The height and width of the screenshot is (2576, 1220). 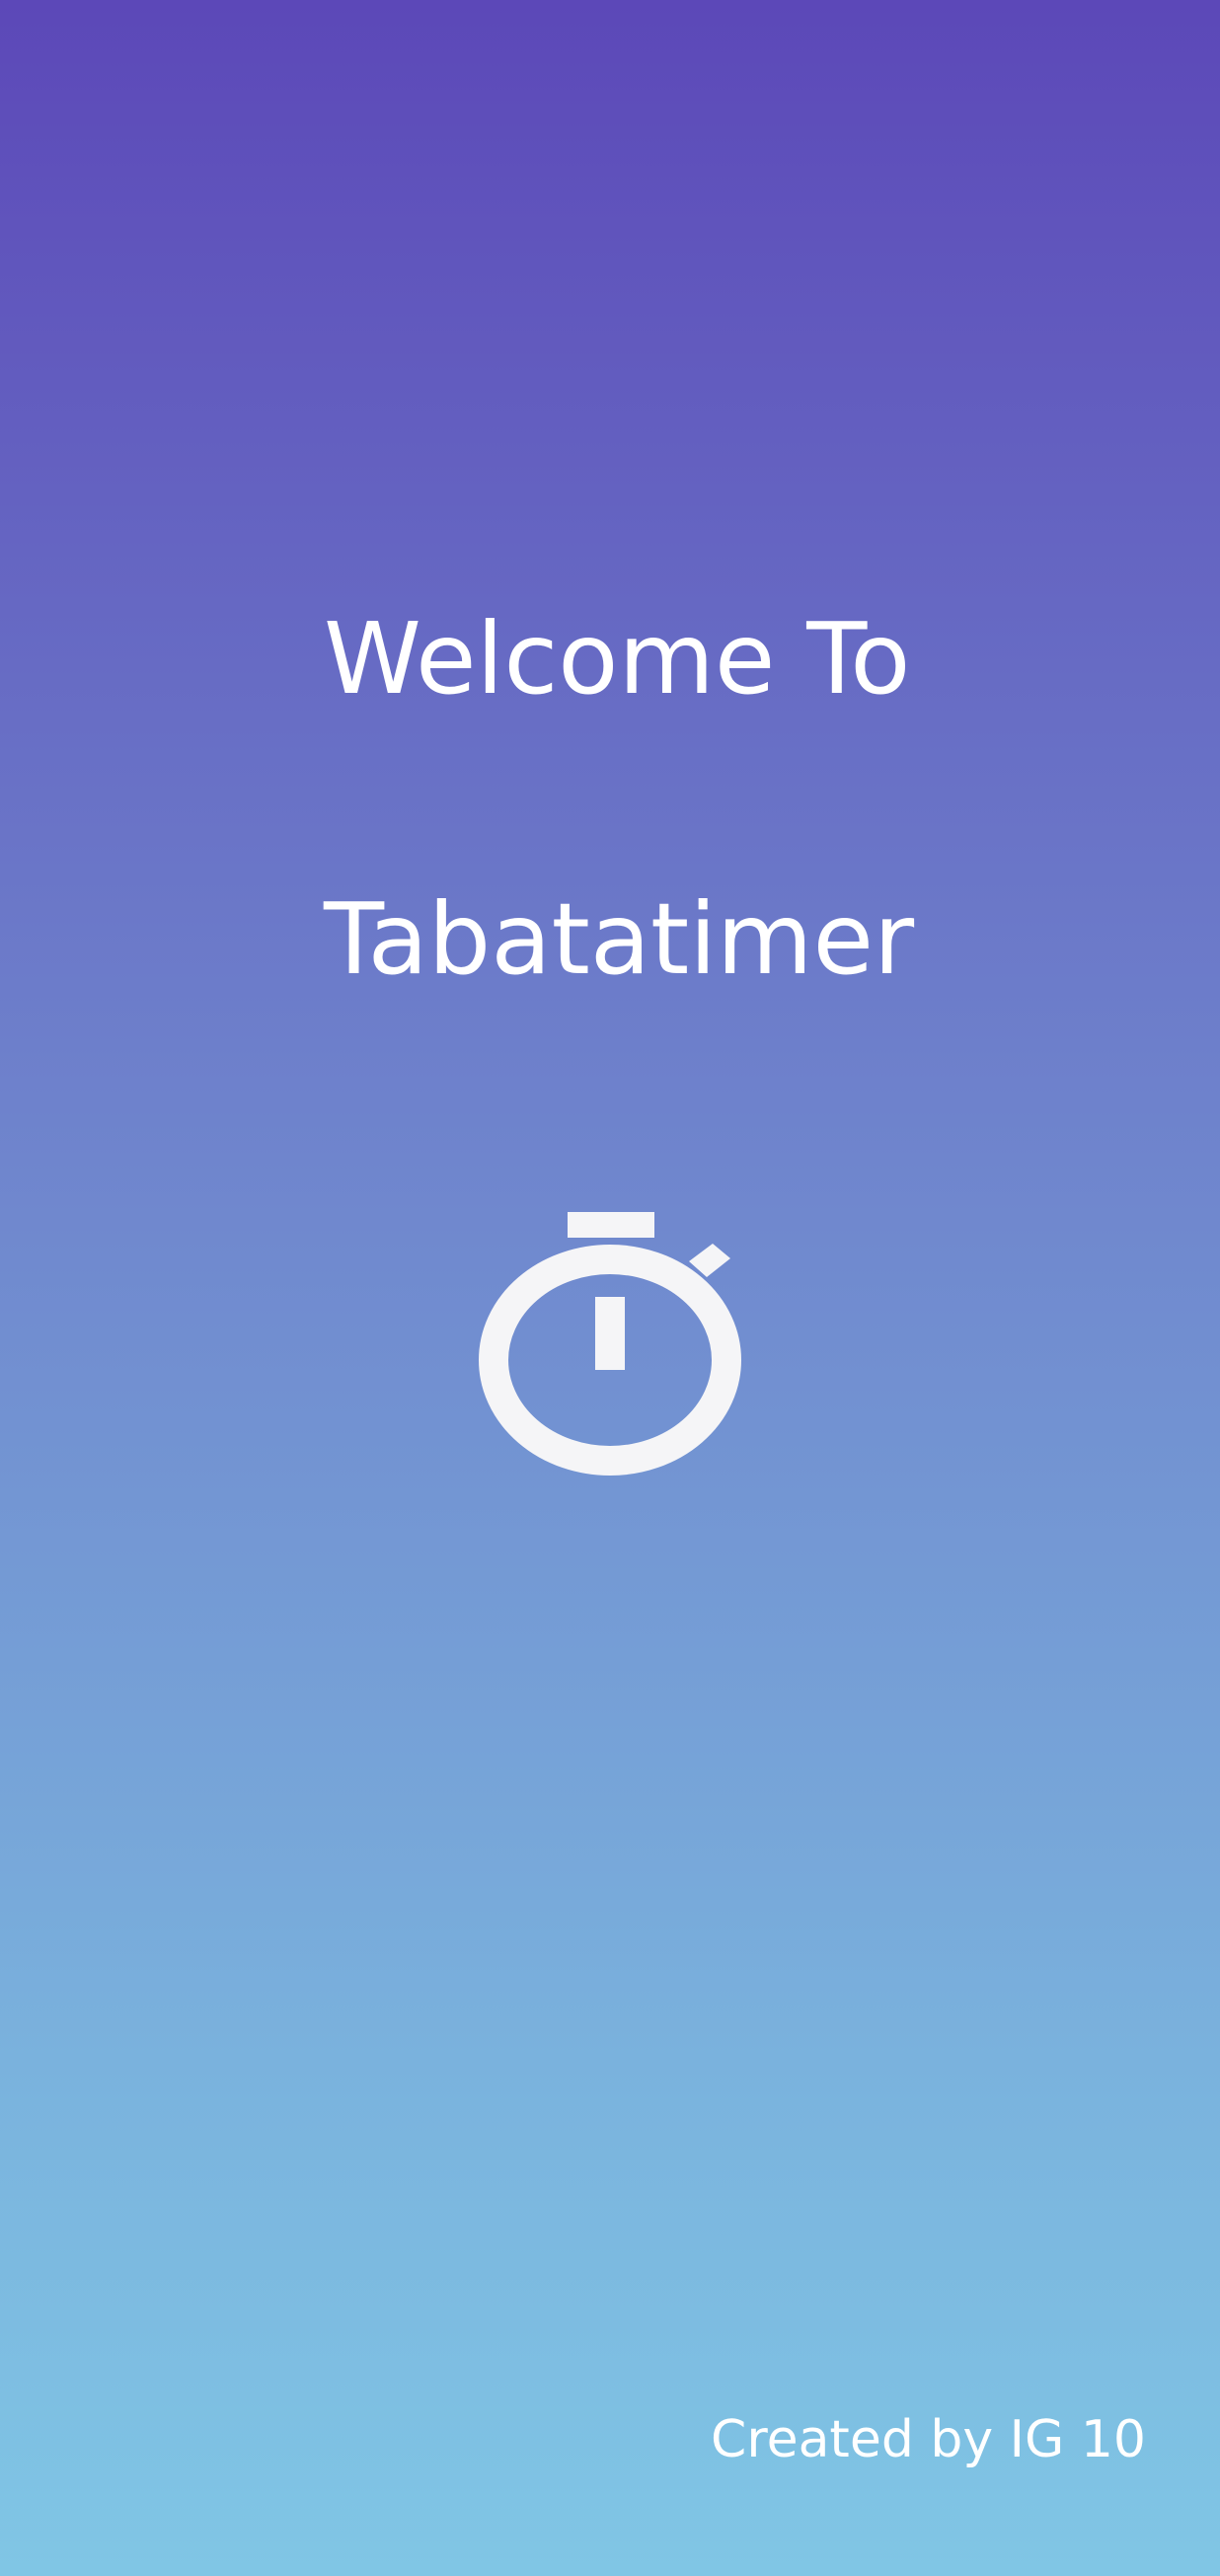 What do you see at coordinates (618, 659) in the screenshot?
I see `welcome-title-line1: Welcome To` at bounding box center [618, 659].